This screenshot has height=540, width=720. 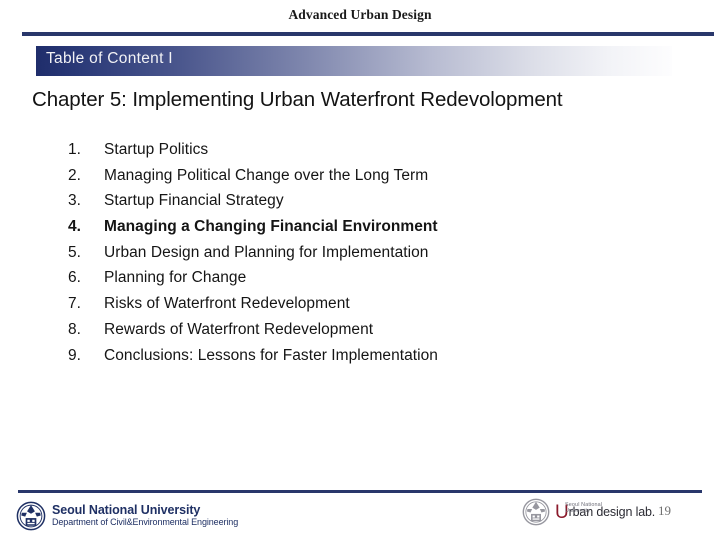 What do you see at coordinates (31, 516) in the screenshot?
I see `seoul-national-university-seal-icon` at bounding box center [31, 516].